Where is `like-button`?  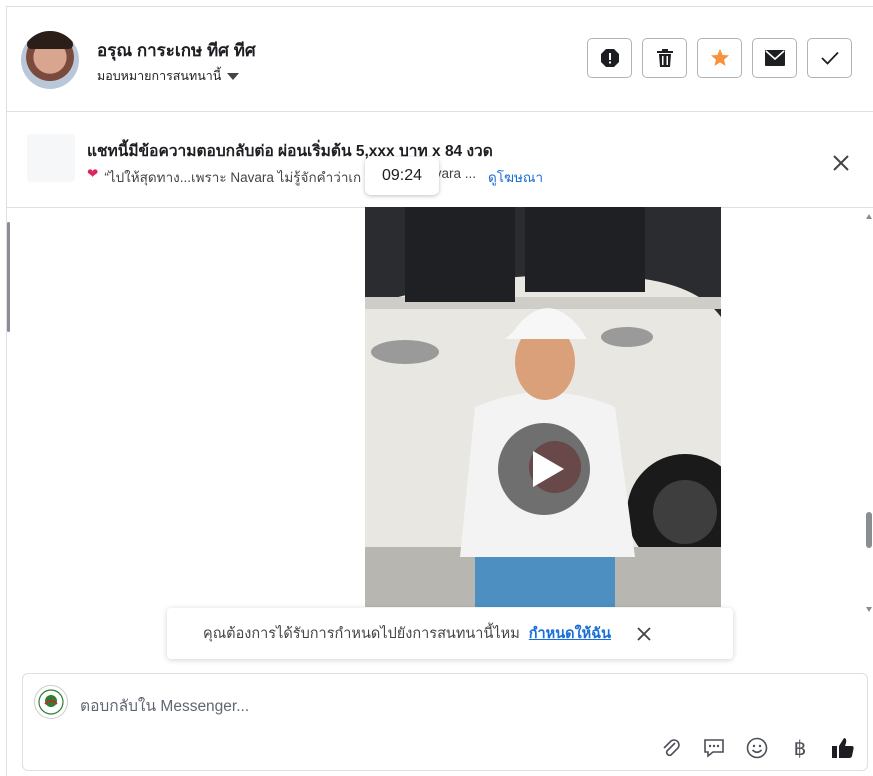 like-button is located at coordinates (843, 748).